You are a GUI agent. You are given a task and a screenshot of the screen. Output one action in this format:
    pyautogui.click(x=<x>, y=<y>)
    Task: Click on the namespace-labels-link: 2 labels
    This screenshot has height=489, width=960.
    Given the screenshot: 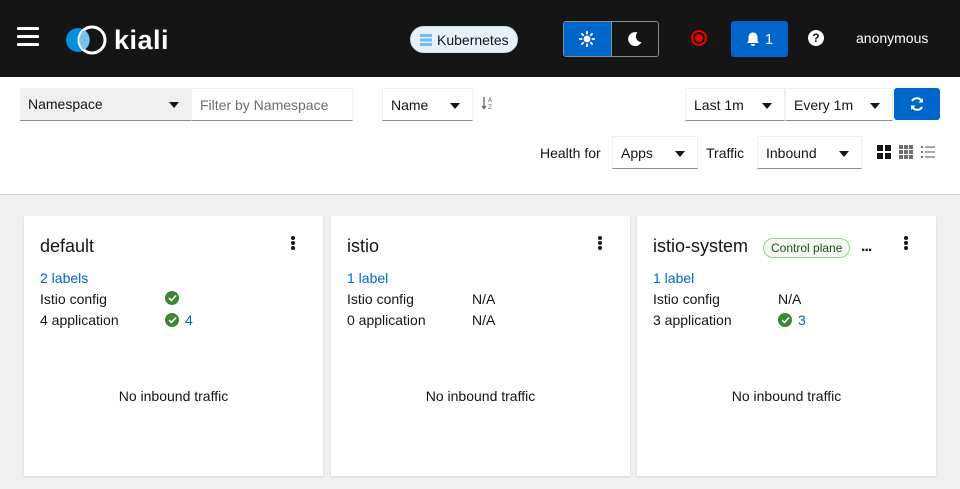 What is the action you would take?
    pyautogui.click(x=64, y=278)
    